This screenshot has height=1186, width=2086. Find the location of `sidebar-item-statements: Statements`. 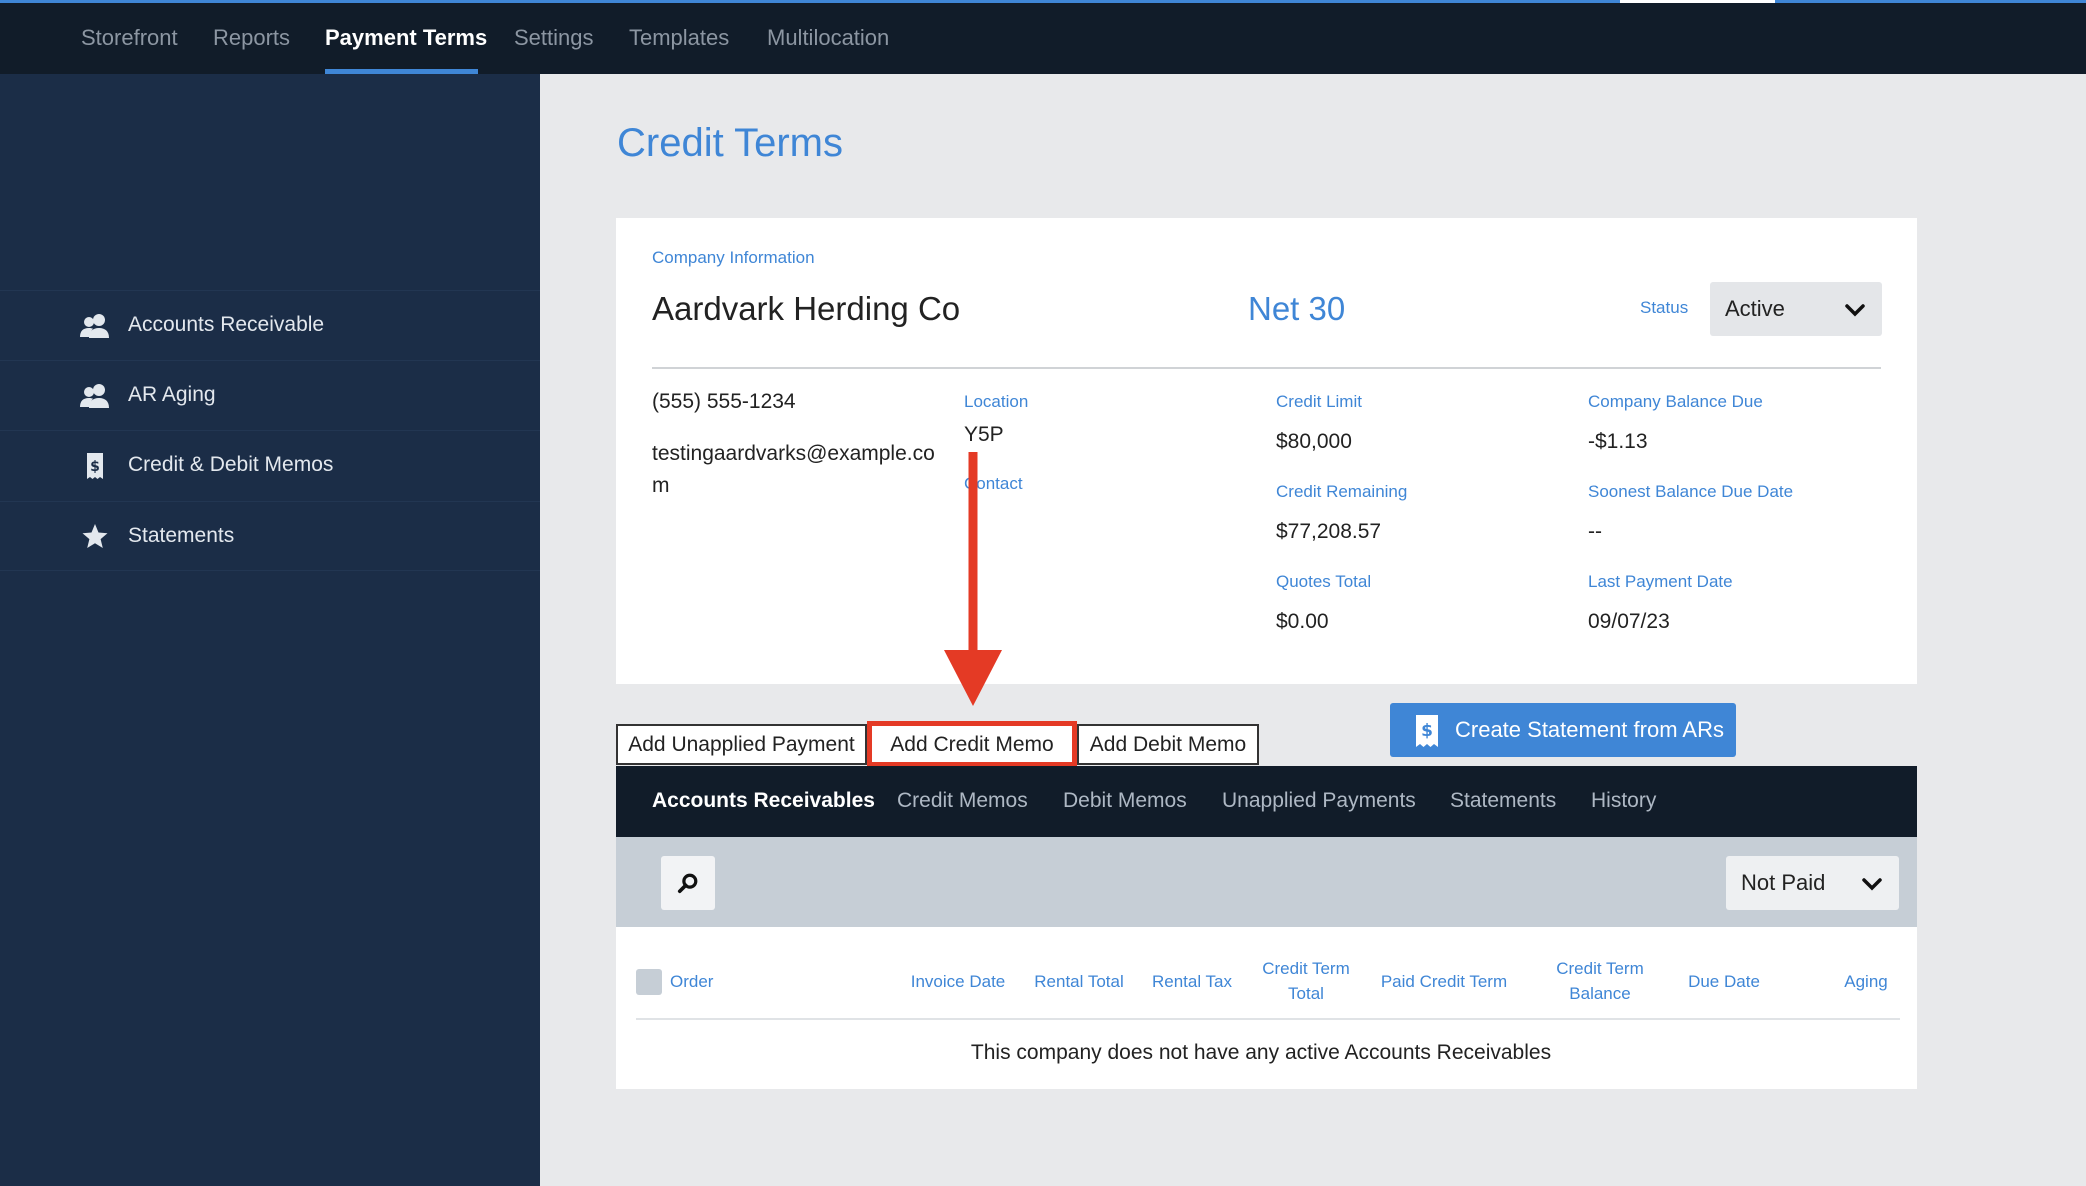

sidebar-item-statements: Statements is located at coordinates (270, 536).